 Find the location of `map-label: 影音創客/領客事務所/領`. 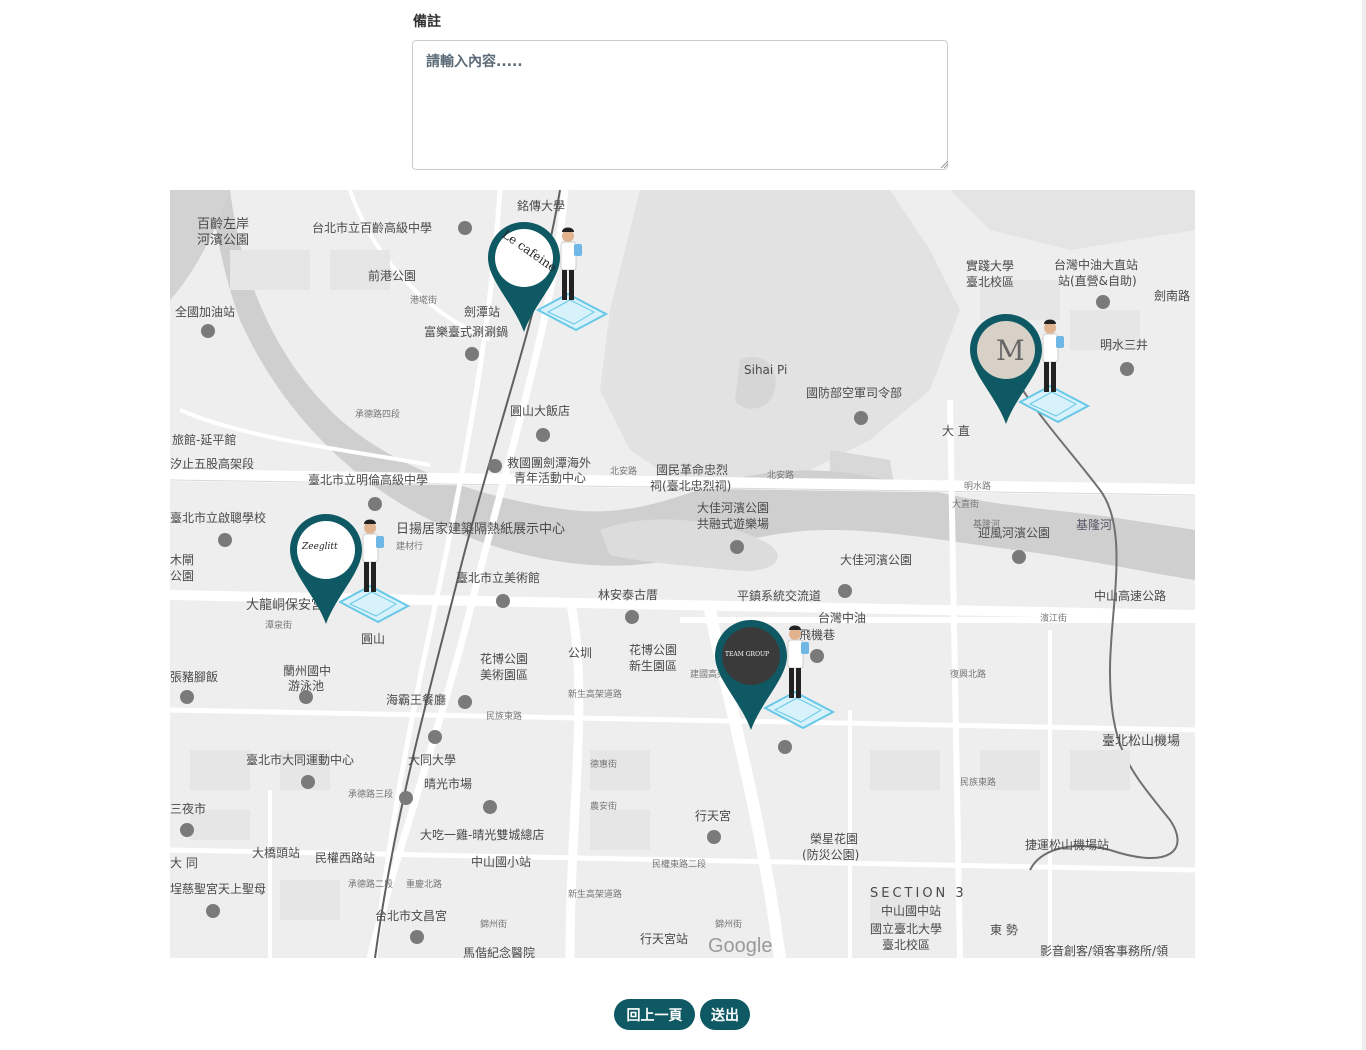

map-label: 影音創客/領客事務所/領 is located at coordinates (1104, 951).